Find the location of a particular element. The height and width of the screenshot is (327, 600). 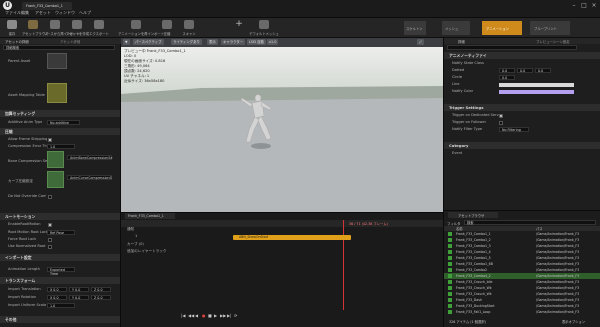

section-additive: 加算セッティング is located at coordinates (60, 113).